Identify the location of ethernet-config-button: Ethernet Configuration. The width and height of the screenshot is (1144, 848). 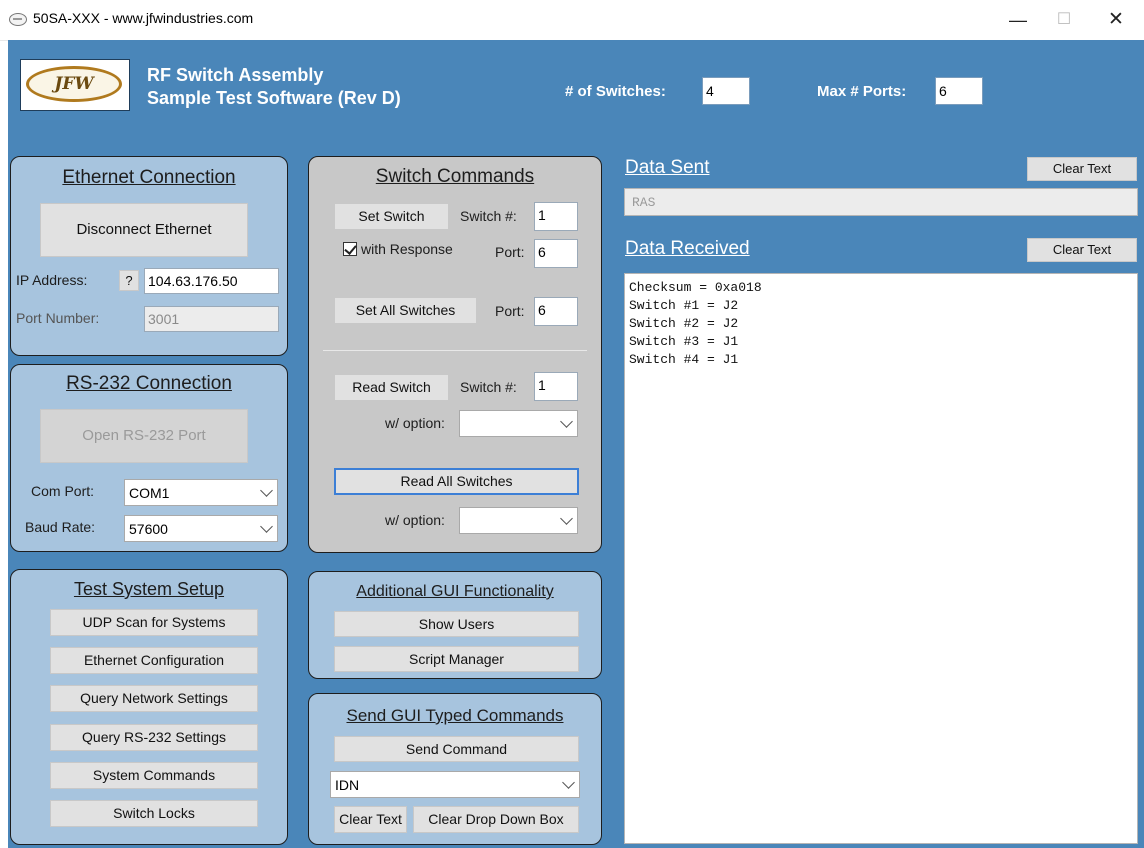
(154, 660).